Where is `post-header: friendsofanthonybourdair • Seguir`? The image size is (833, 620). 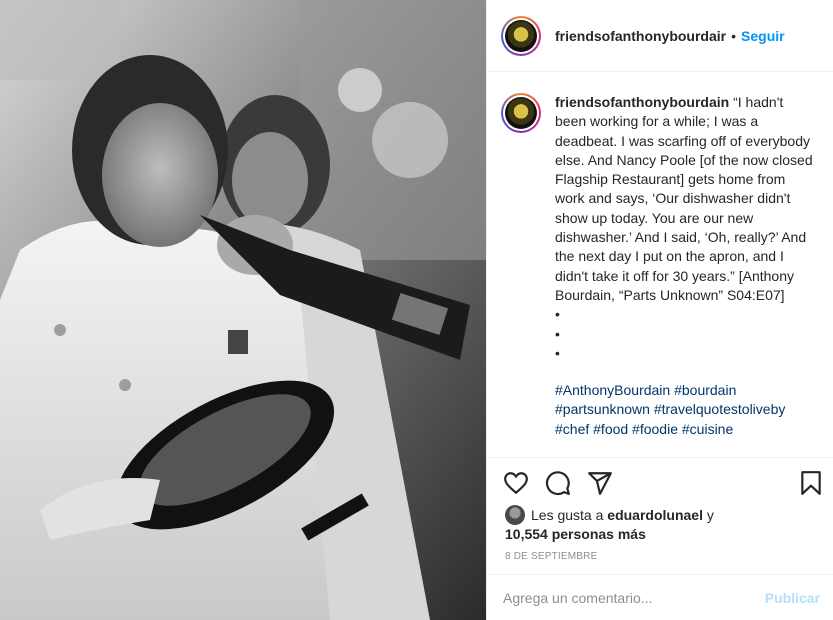 post-header: friendsofanthonybourdair • Seguir is located at coordinates (660, 36).